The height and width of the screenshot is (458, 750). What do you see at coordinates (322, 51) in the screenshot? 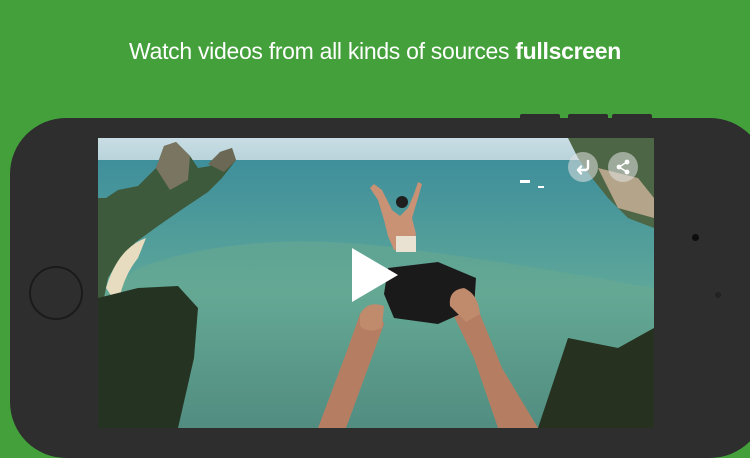
I see `headline-regular-text: Watch videos from all kinds of sources` at bounding box center [322, 51].